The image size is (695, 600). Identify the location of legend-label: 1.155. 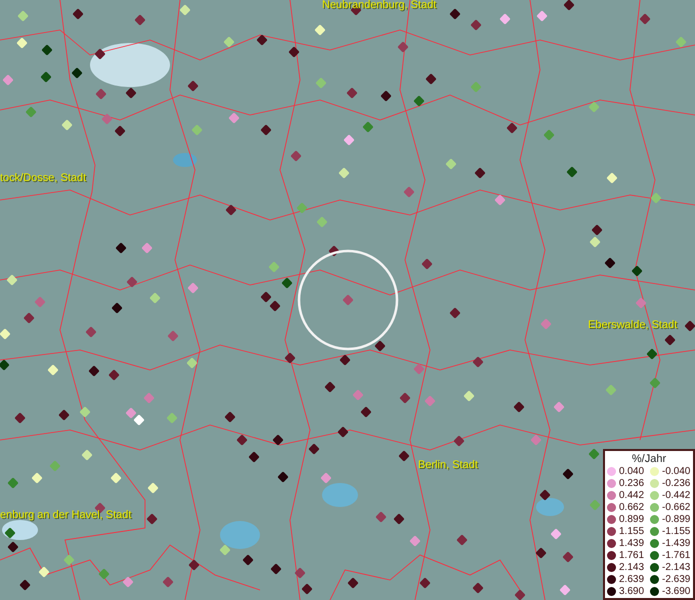
(631, 531).